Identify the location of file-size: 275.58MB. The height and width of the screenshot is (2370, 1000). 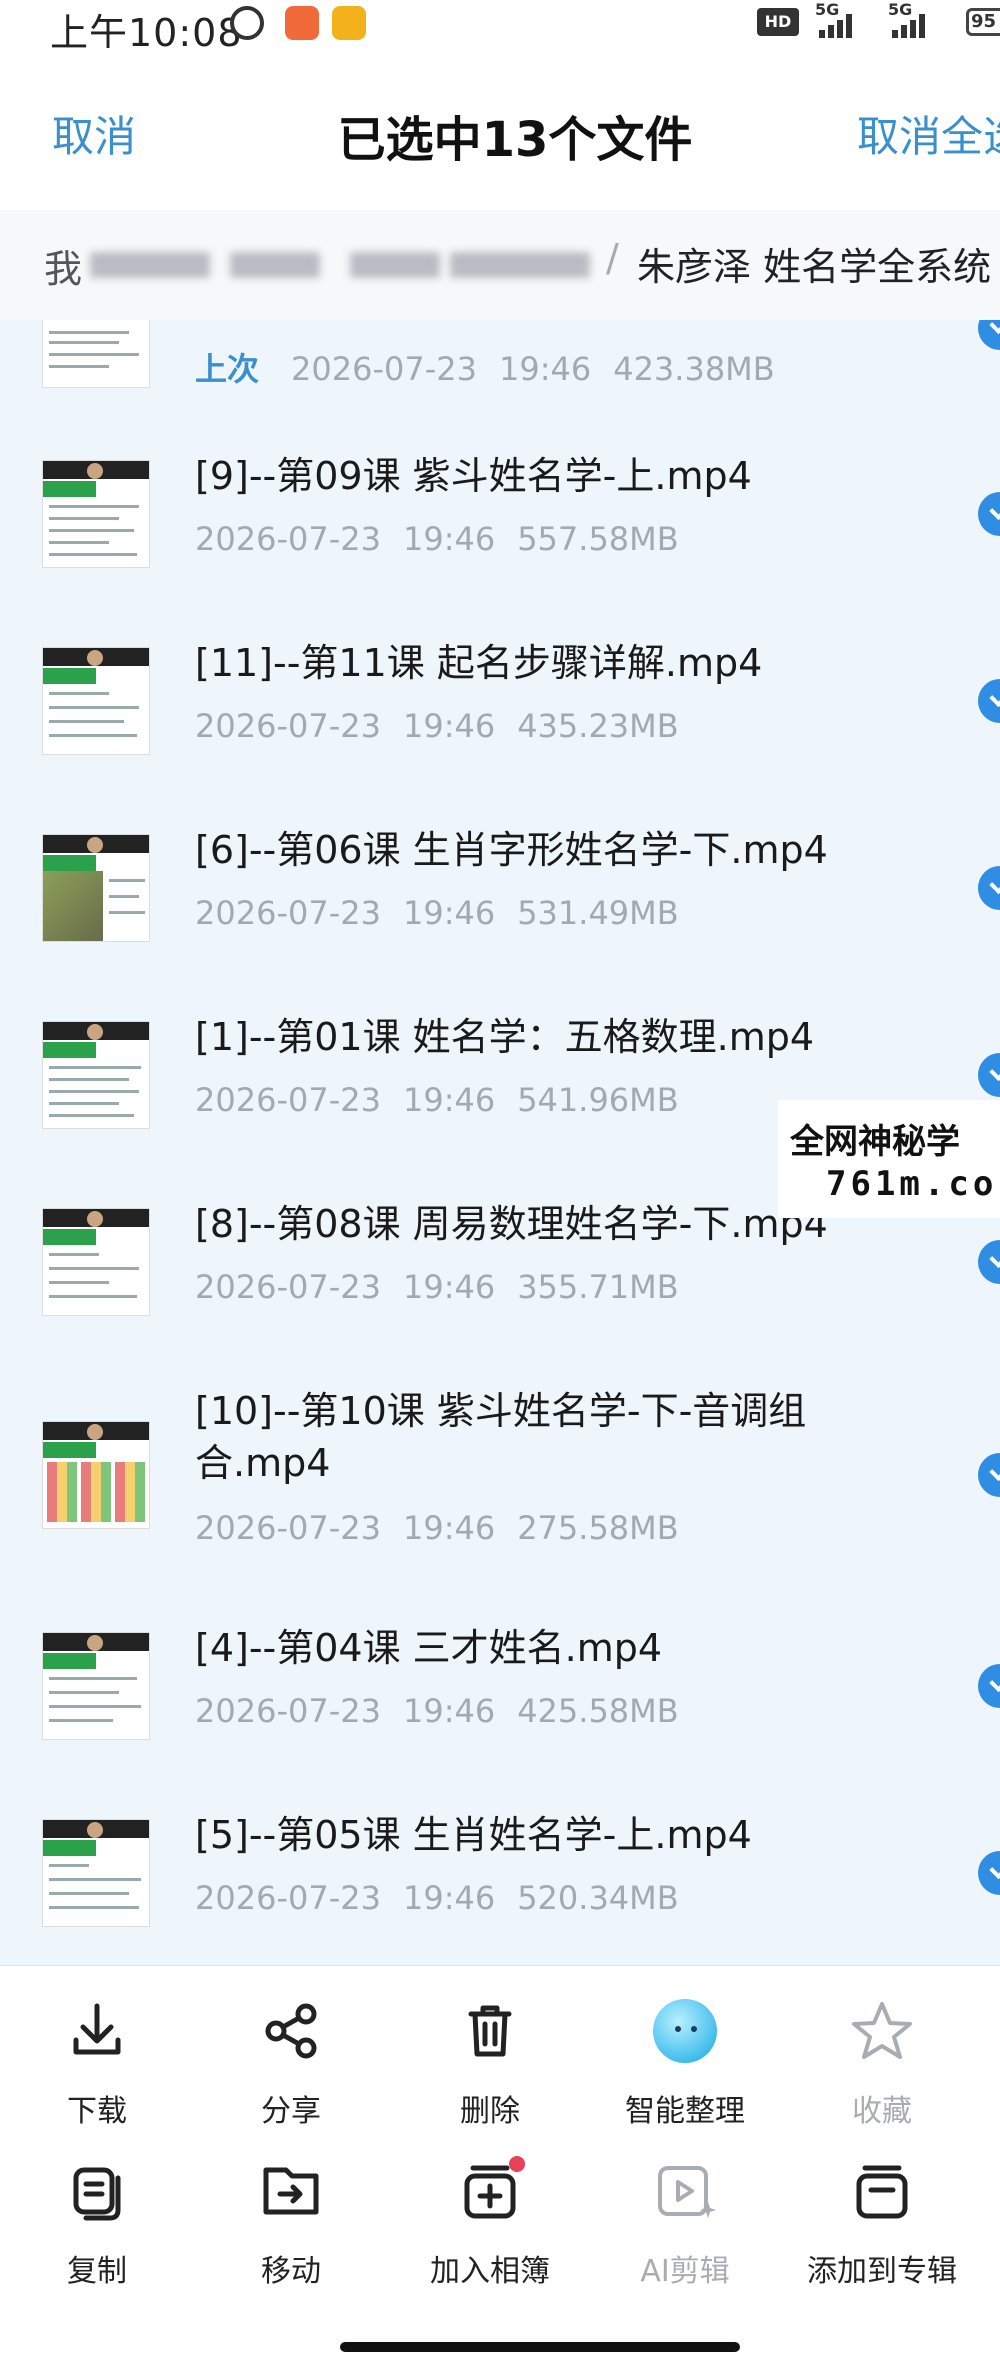
(598, 1528).